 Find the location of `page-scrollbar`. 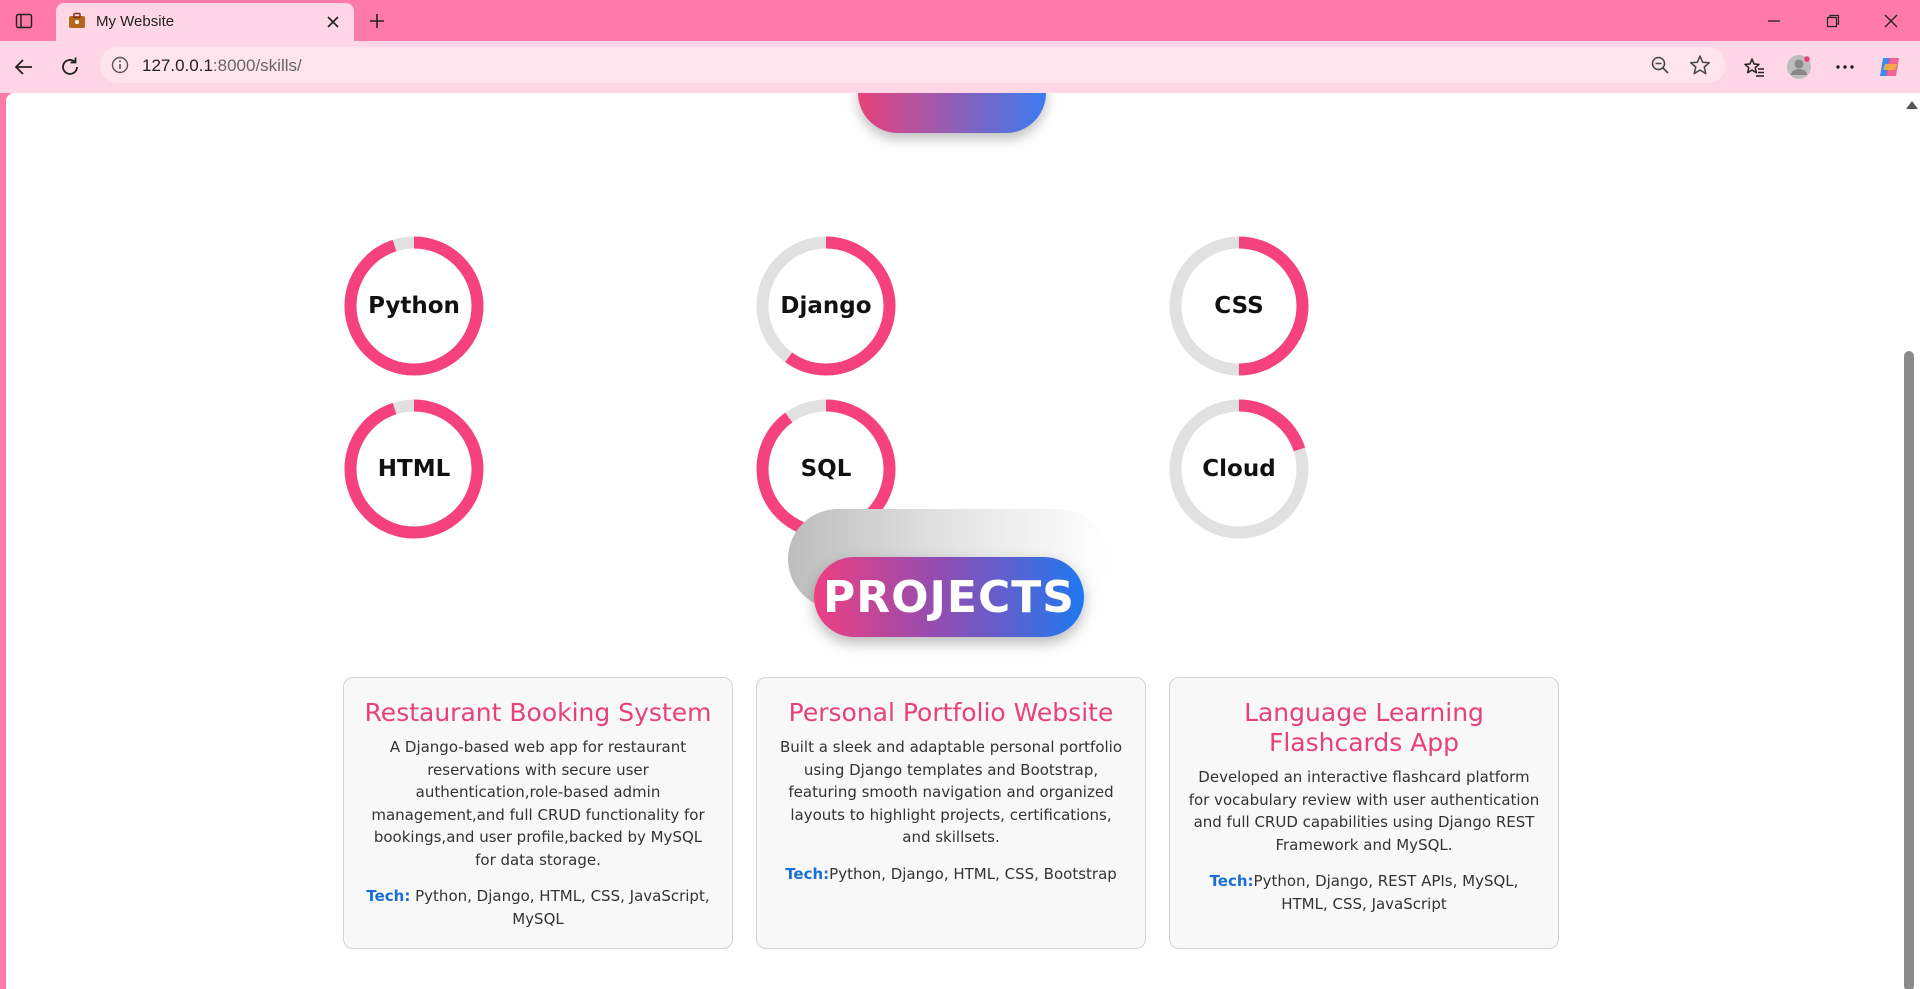

page-scrollbar is located at coordinates (1910, 541).